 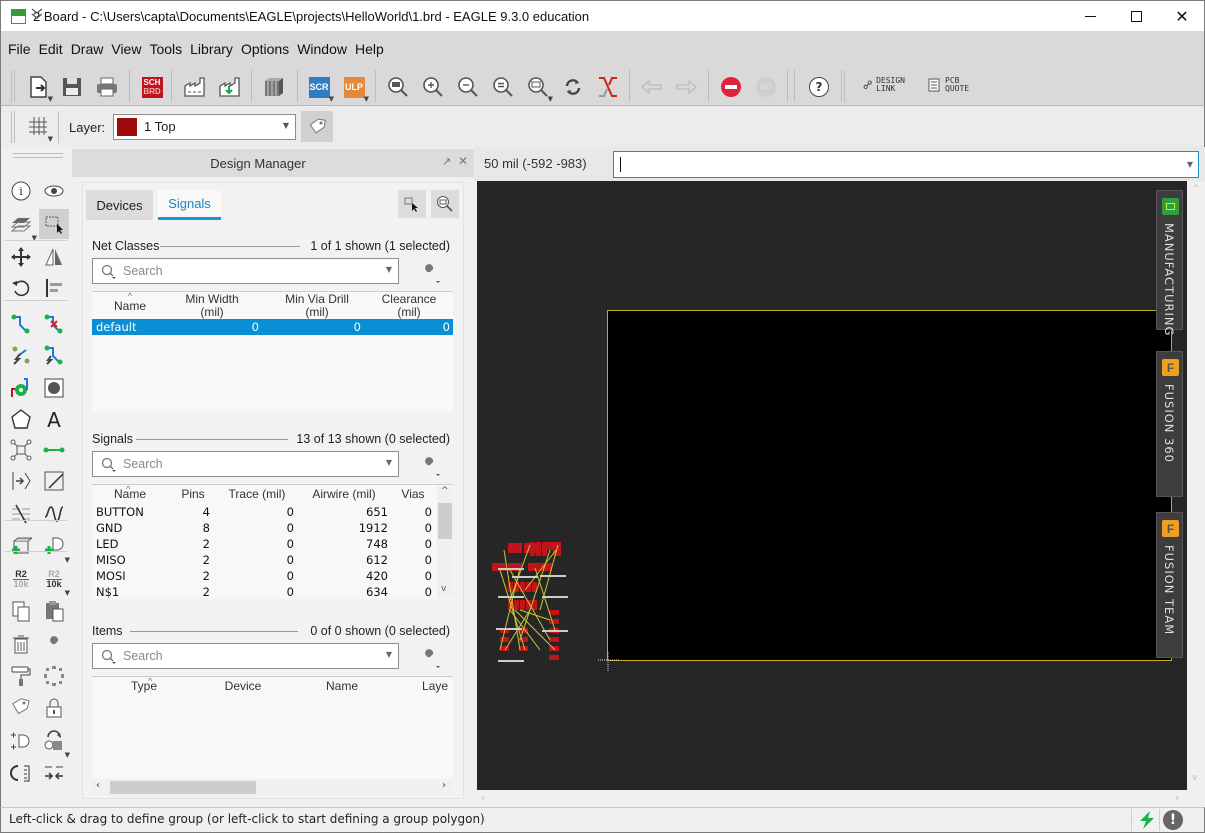 What do you see at coordinates (272, 327) in the screenshot?
I see `table-row: default 0 0 0` at bounding box center [272, 327].